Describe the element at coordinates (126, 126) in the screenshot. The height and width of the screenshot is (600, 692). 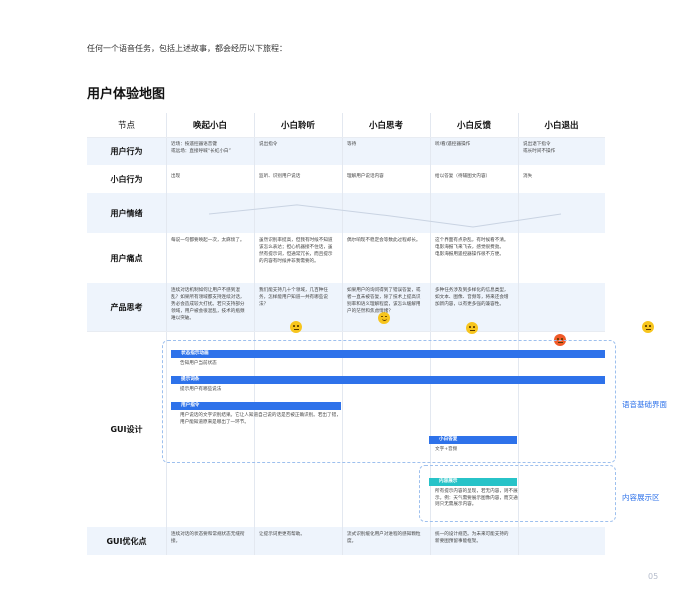
I see `header-corner: 节点` at that location.